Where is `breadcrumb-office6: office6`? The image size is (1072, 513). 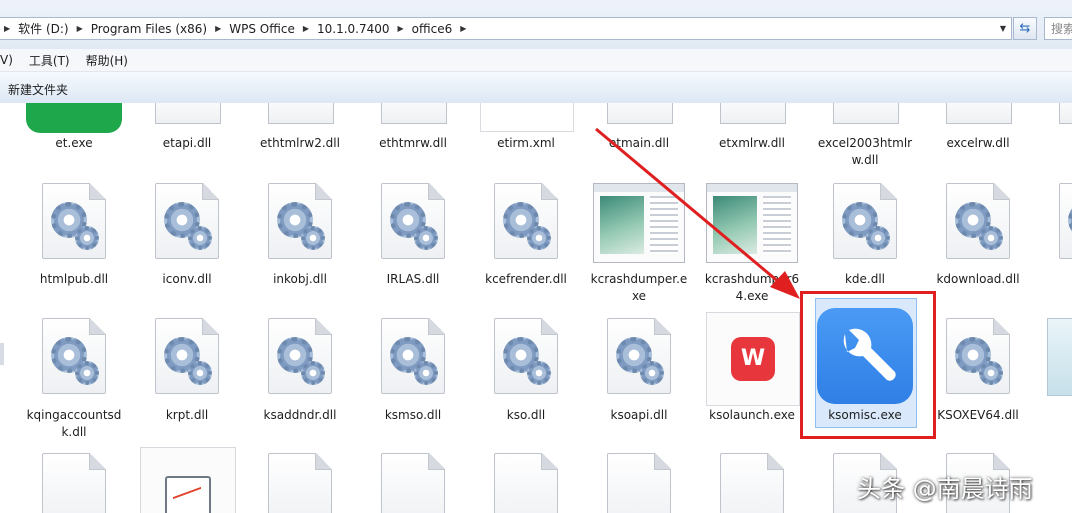 breadcrumb-office6: office6 is located at coordinates (432, 28).